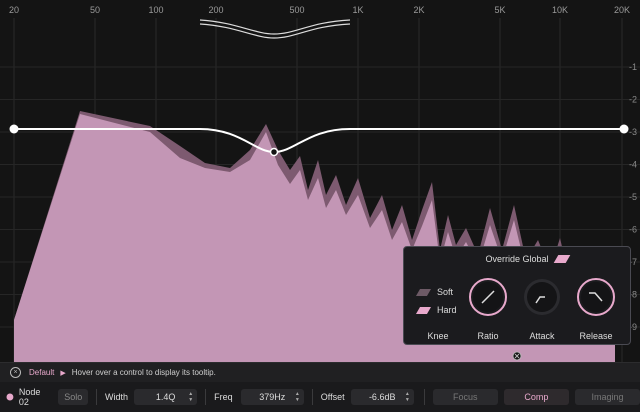  What do you see at coordinates (542, 297) in the screenshot?
I see `attack-knob` at bounding box center [542, 297].